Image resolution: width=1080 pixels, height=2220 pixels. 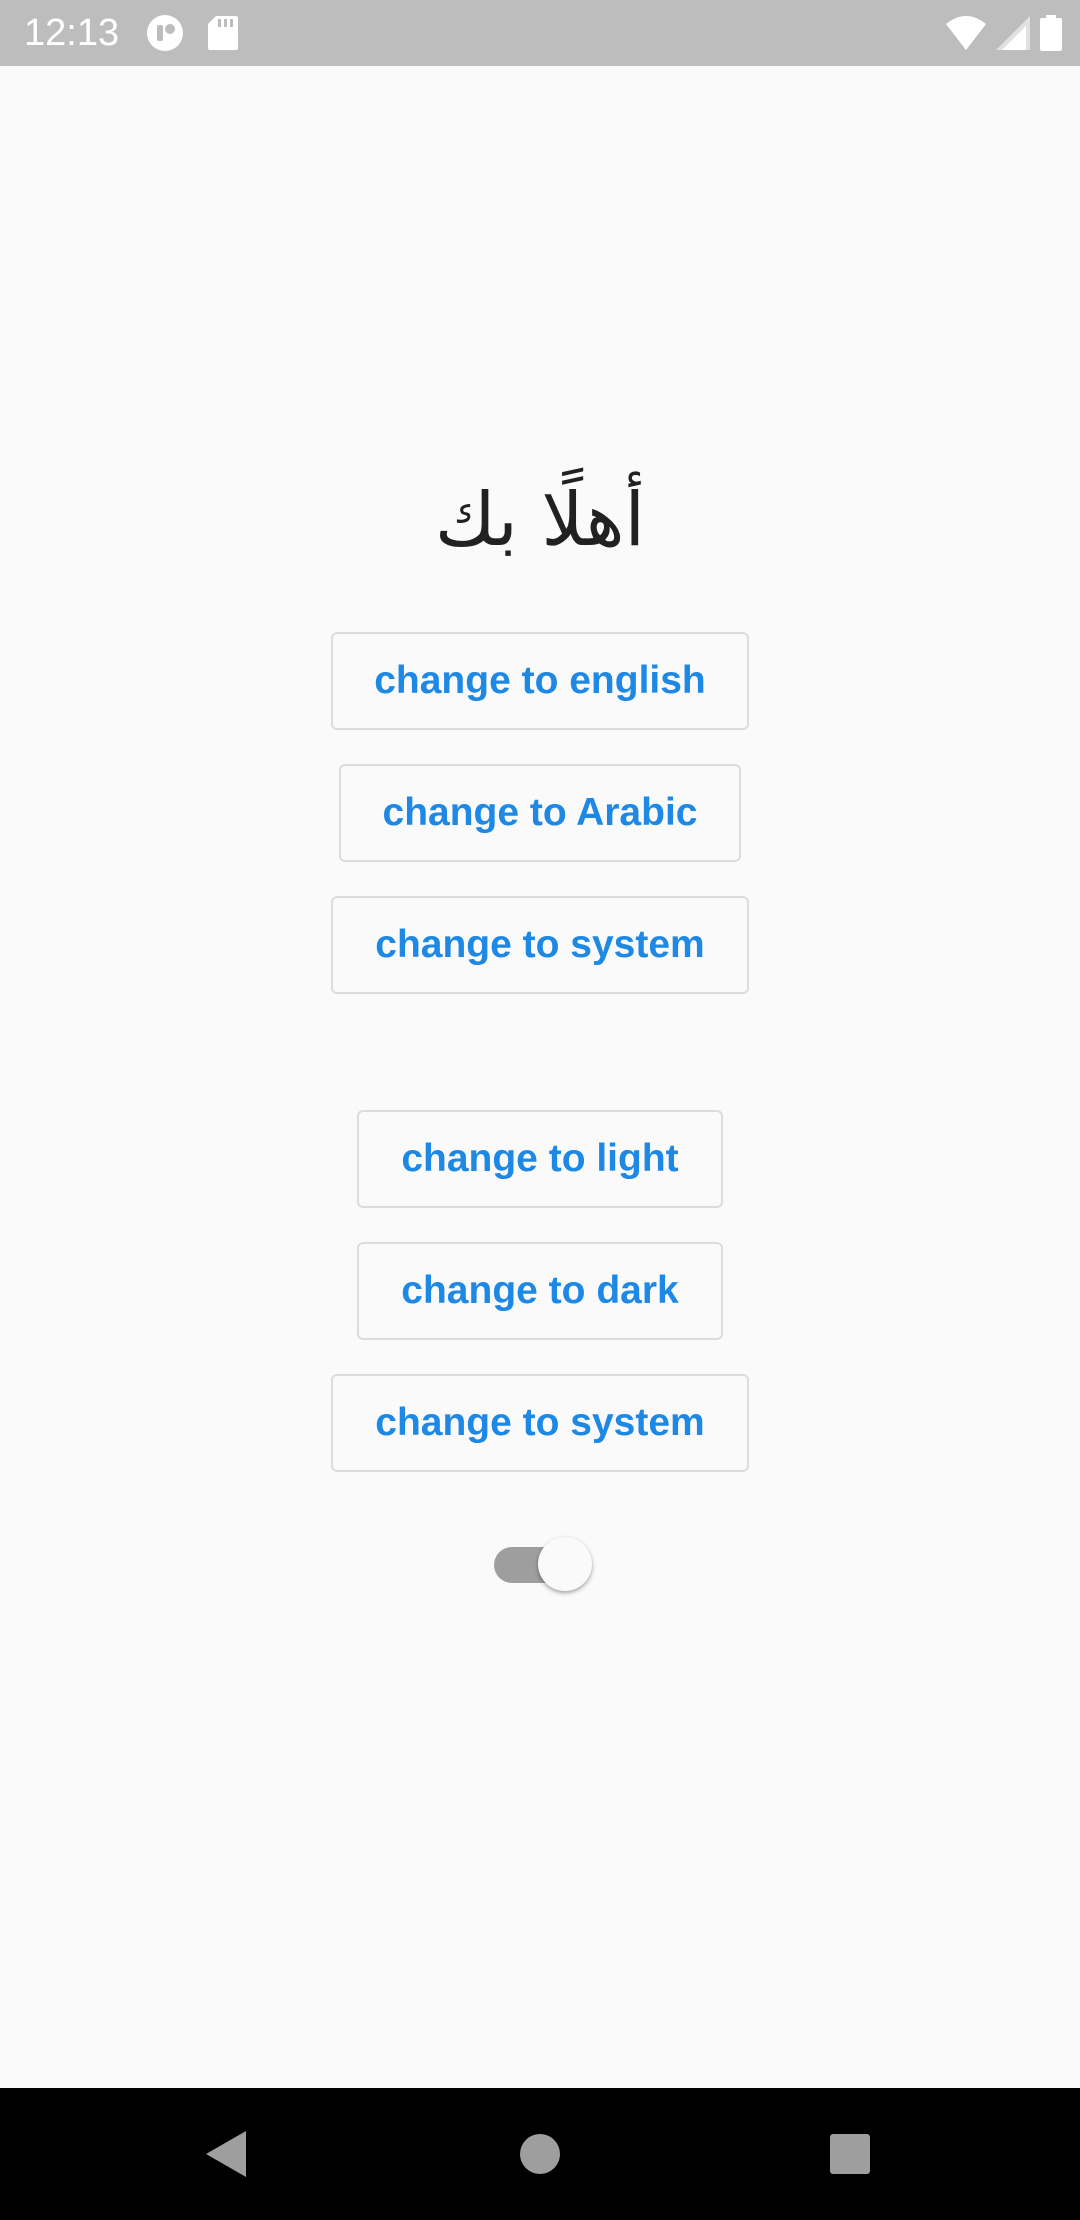 I want to click on home-button, so click(x=540, y=2154).